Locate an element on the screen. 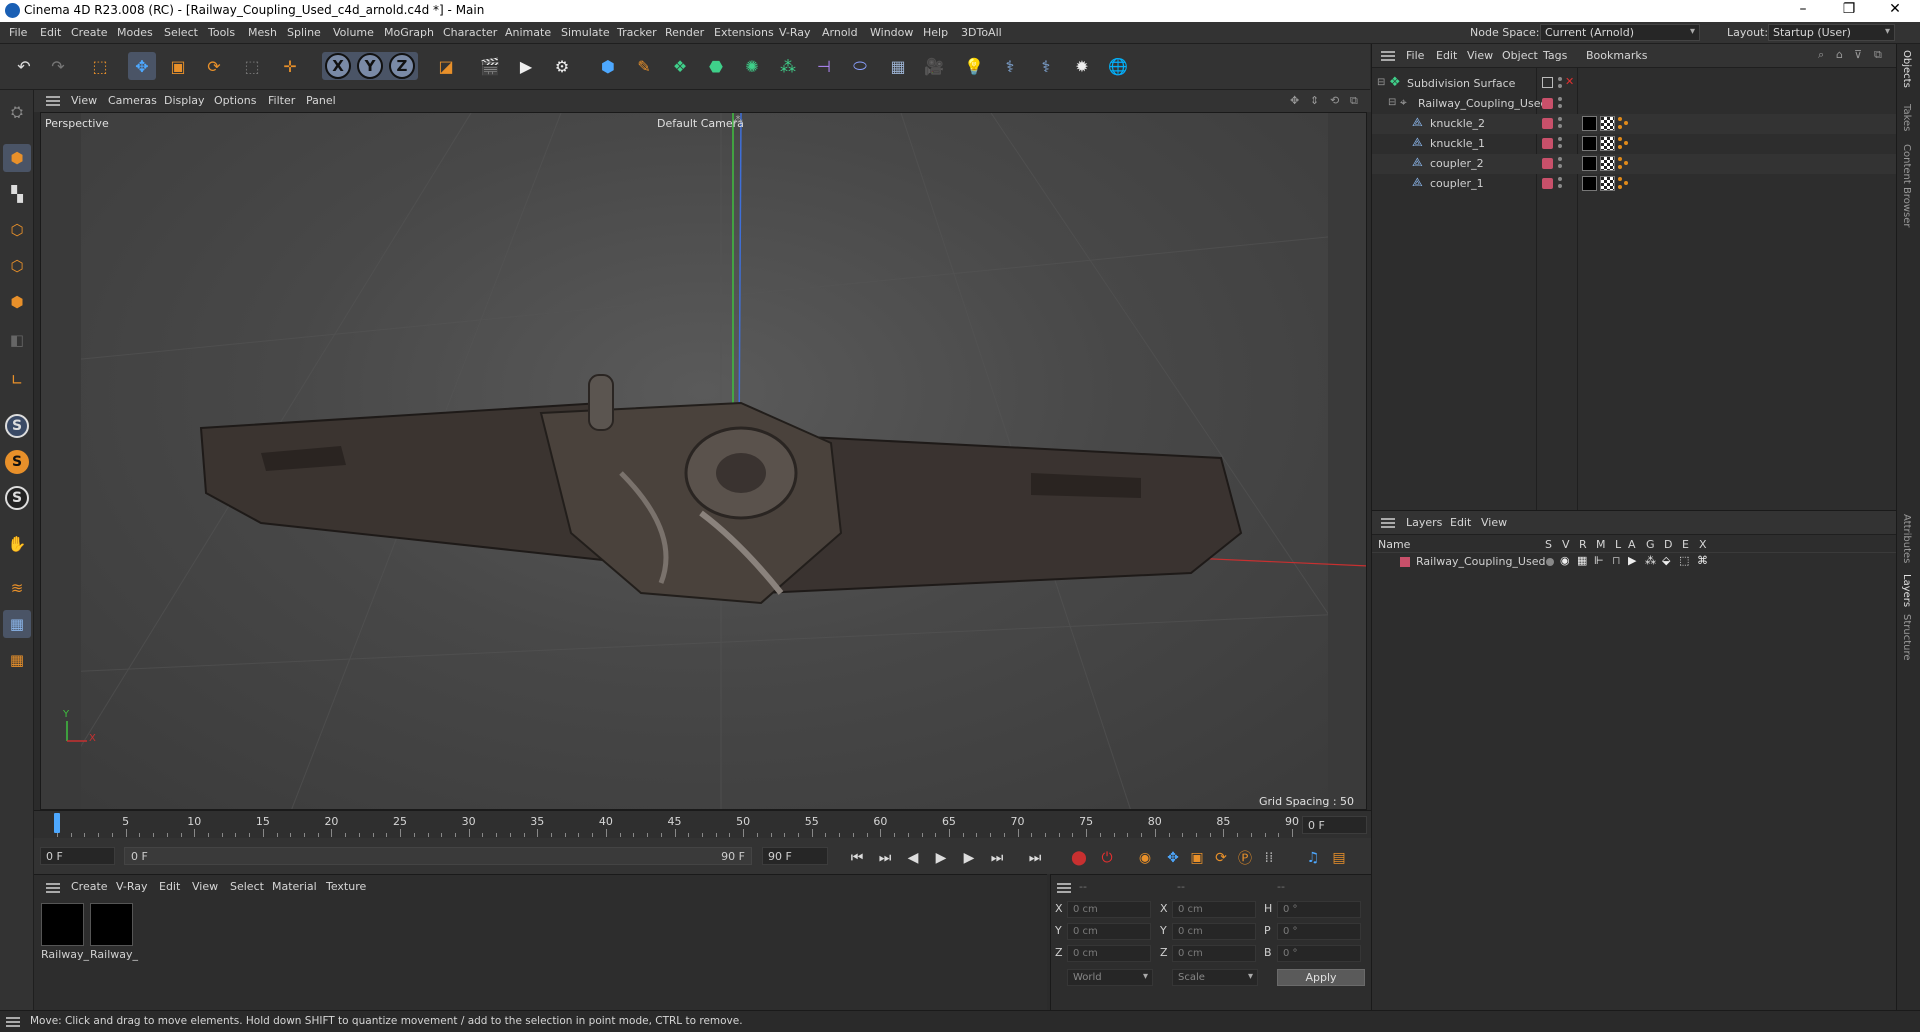 The width and height of the screenshot is (1920, 1032). current-frame-field: 0 F is located at coordinates (1334, 825).